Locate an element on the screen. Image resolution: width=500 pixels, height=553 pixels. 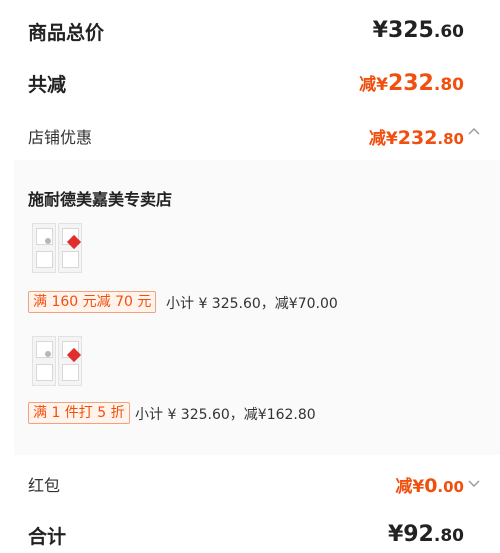
store-discount-label: 店铺优惠 is located at coordinates (60, 137).